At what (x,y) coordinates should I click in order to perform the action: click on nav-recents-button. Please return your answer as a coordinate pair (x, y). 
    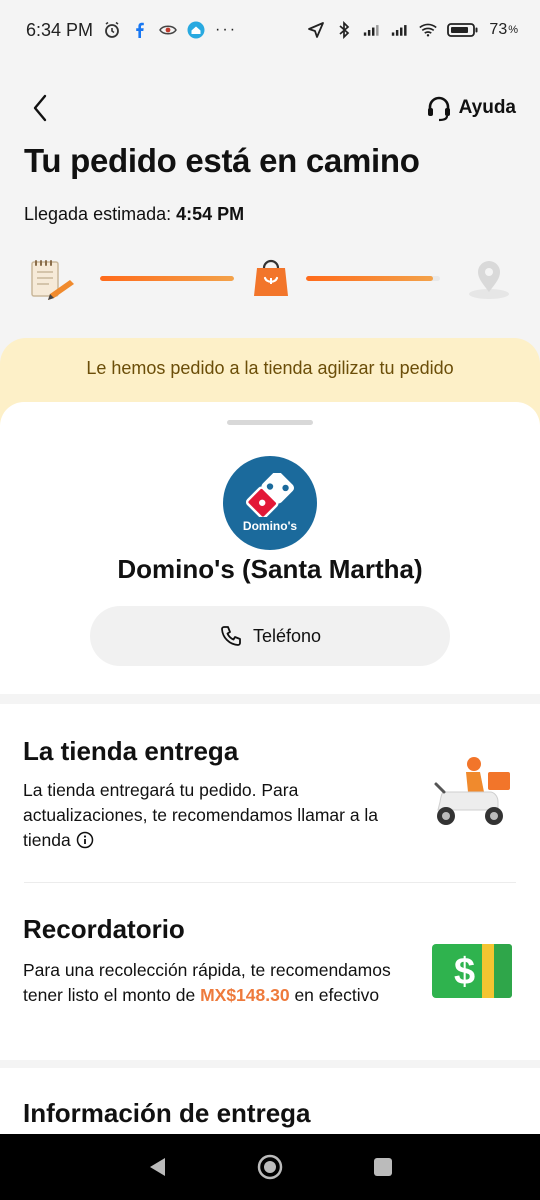
    Looking at the image, I should click on (383, 1167).